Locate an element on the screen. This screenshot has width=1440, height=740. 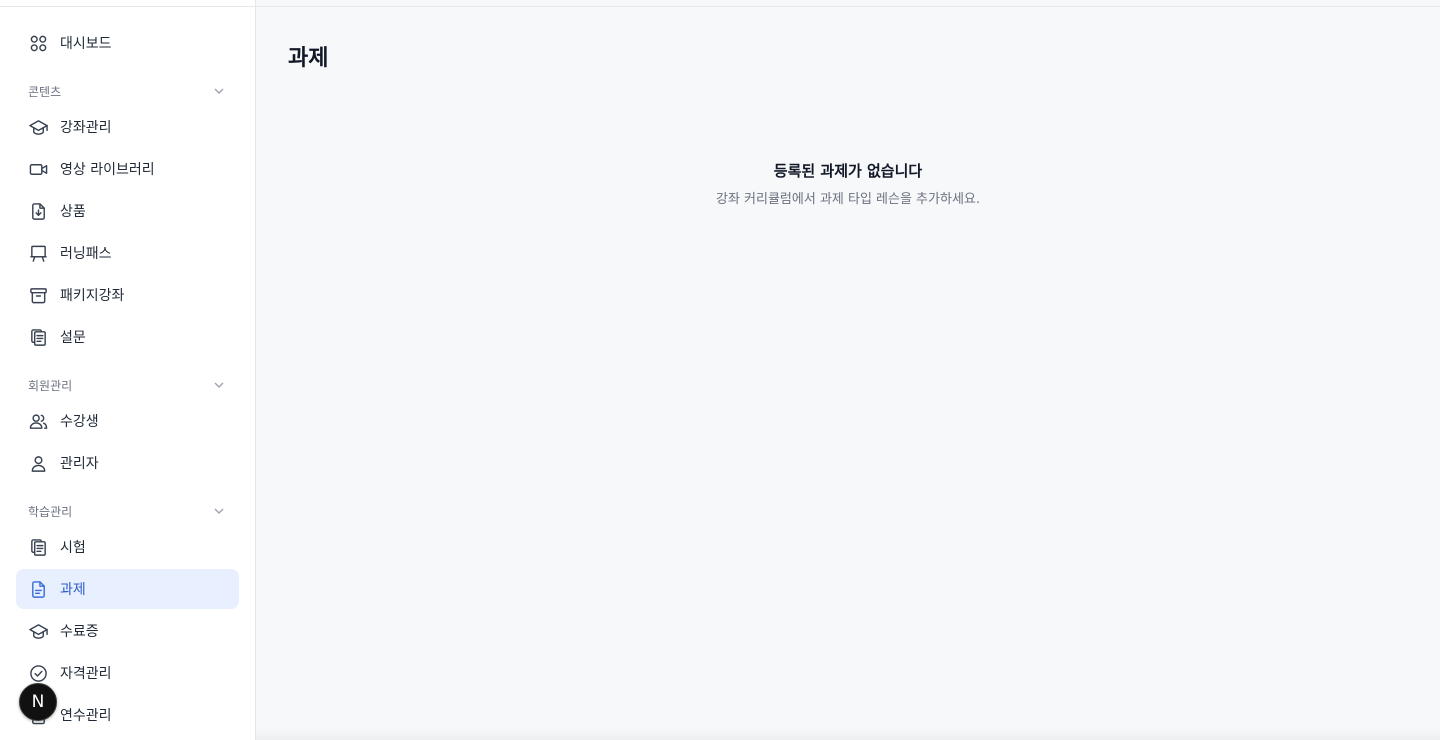
sidebar-item-students: 수강생 is located at coordinates (127, 421).